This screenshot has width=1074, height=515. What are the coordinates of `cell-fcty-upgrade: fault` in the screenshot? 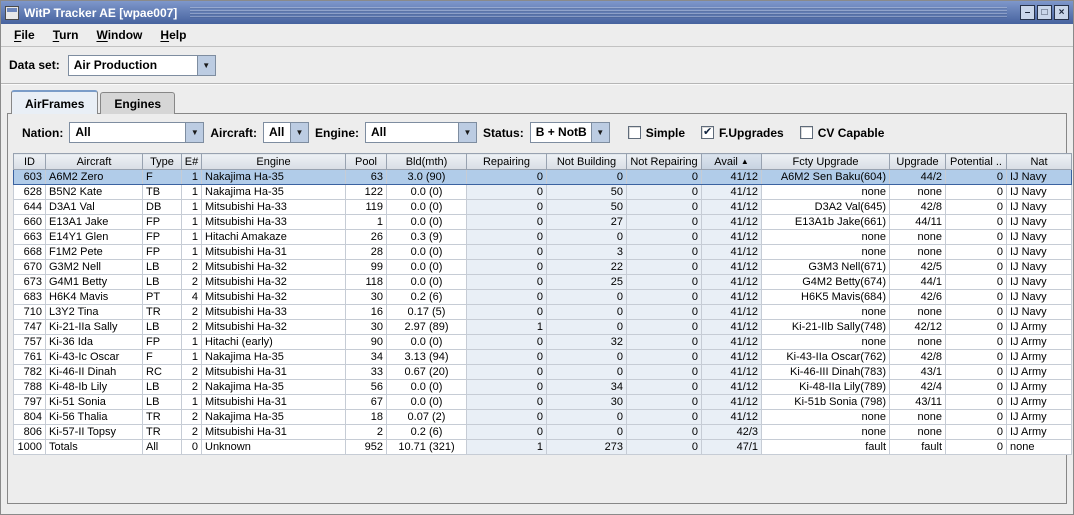 It's located at (825, 447).